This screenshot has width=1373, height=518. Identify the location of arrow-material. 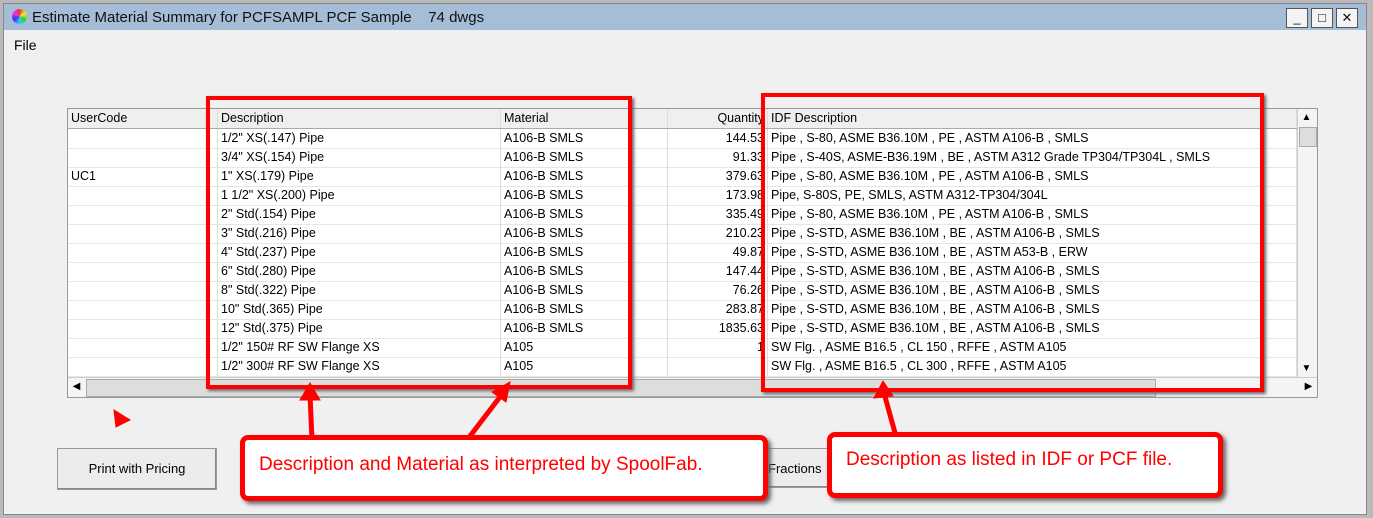
(485, 416).